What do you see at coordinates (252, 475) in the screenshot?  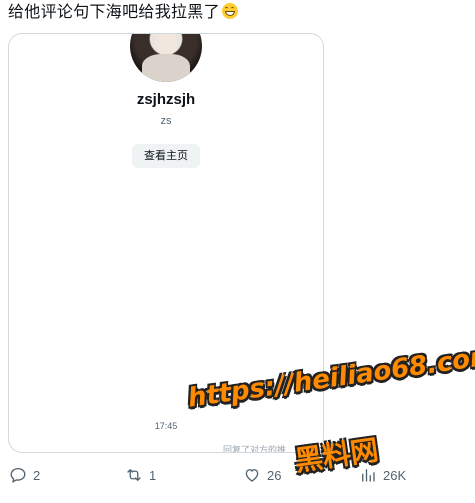 I see `heart-icon` at bounding box center [252, 475].